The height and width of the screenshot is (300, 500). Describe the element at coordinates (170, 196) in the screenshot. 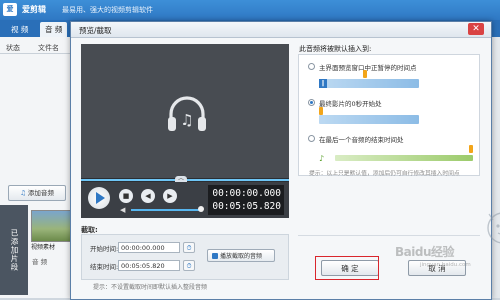

I see `next-frame-button: ▶` at that location.